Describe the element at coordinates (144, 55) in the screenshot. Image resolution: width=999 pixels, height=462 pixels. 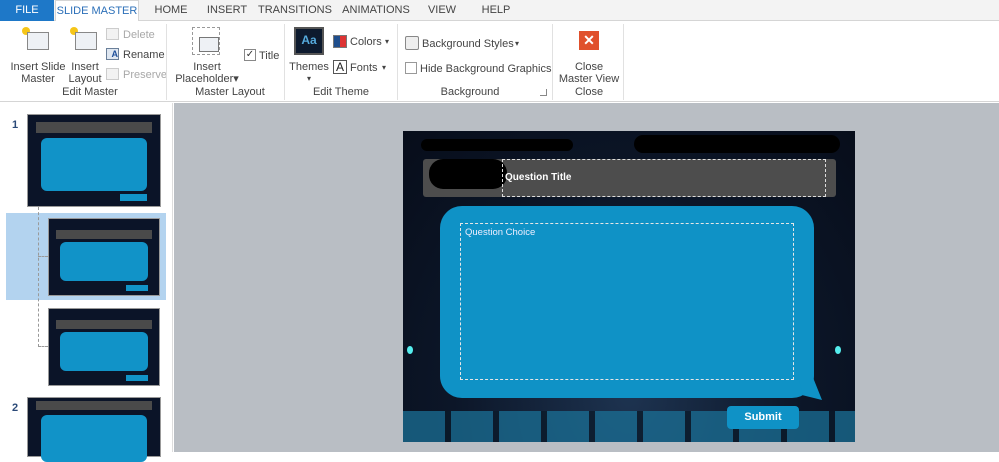
I see `rename-label: Rename` at that location.